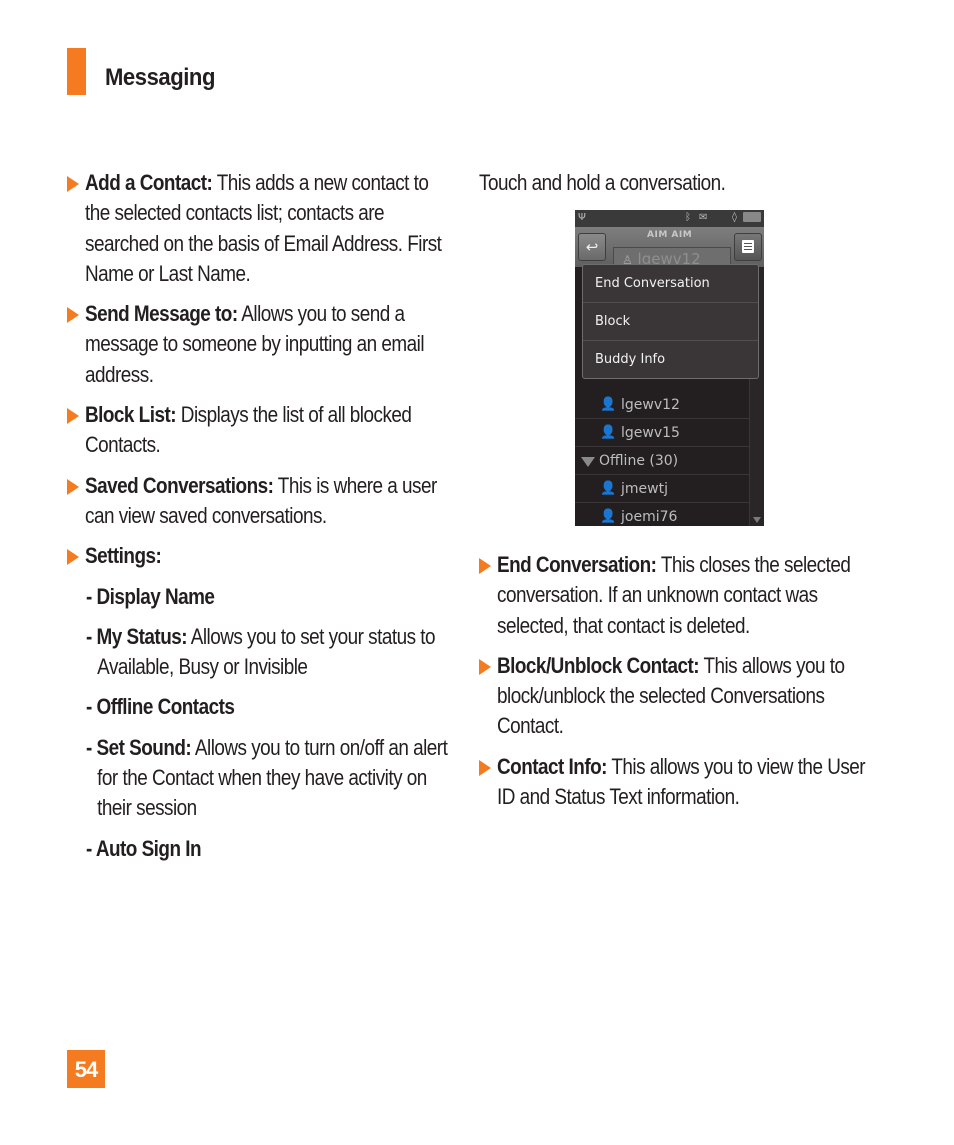 The height and width of the screenshot is (1145, 954). What do you see at coordinates (552, 766) in the screenshot?
I see `term: Contact Info:` at bounding box center [552, 766].